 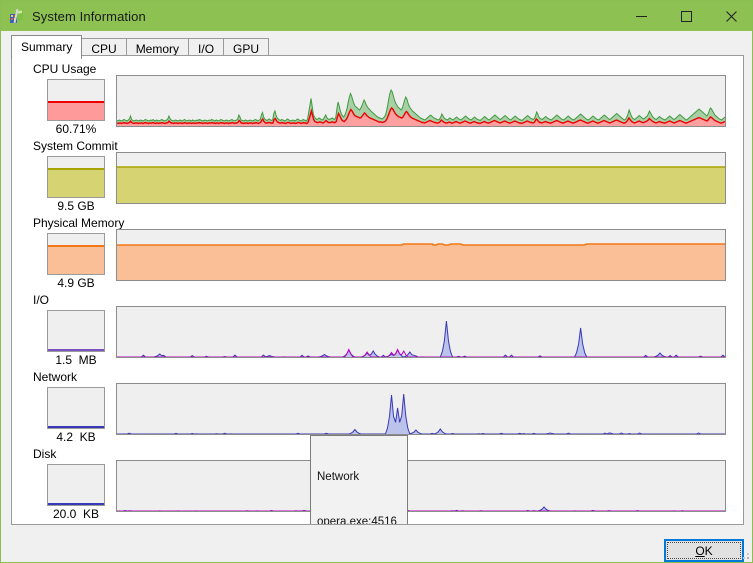 What do you see at coordinates (17, 16) in the screenshot?
I see `process-explorer-icon` at bounding box center [17, 16].